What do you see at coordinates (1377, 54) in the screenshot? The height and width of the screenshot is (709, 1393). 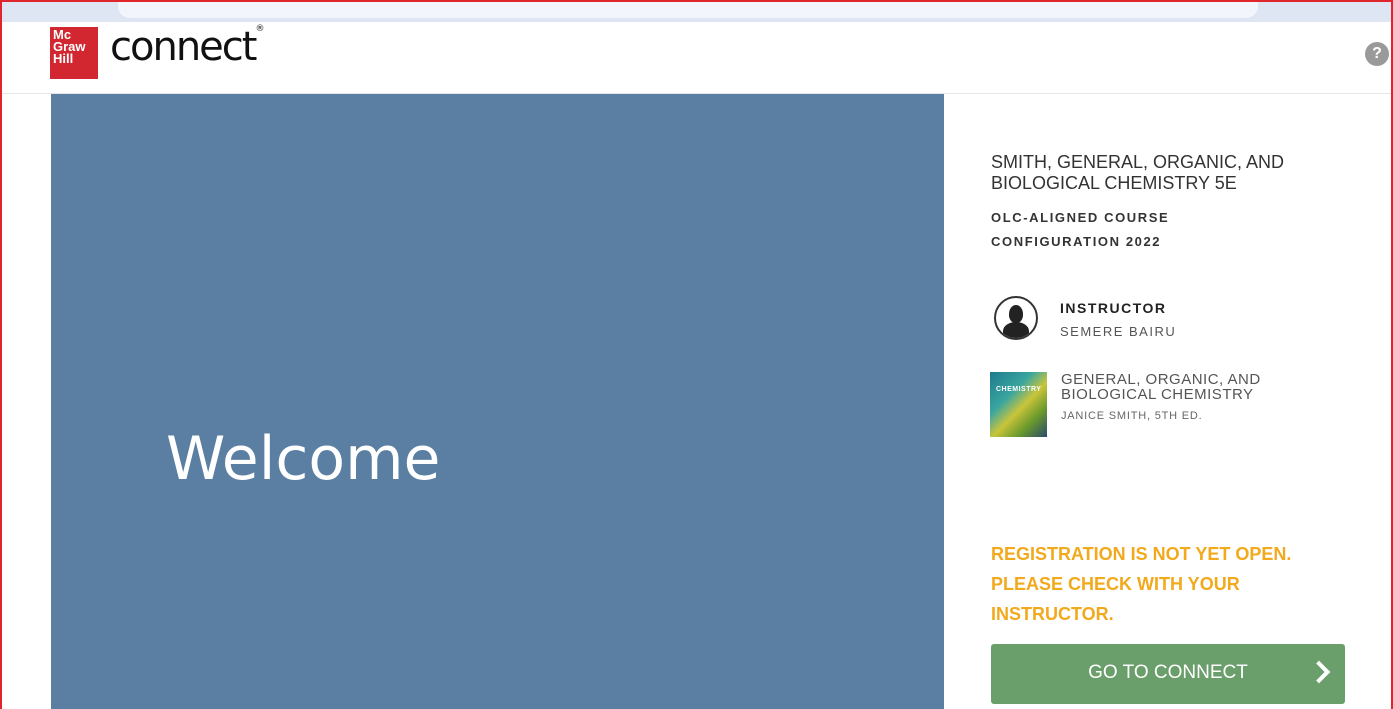 I see `help-icon: ?` at bounding box center [1377, 54].